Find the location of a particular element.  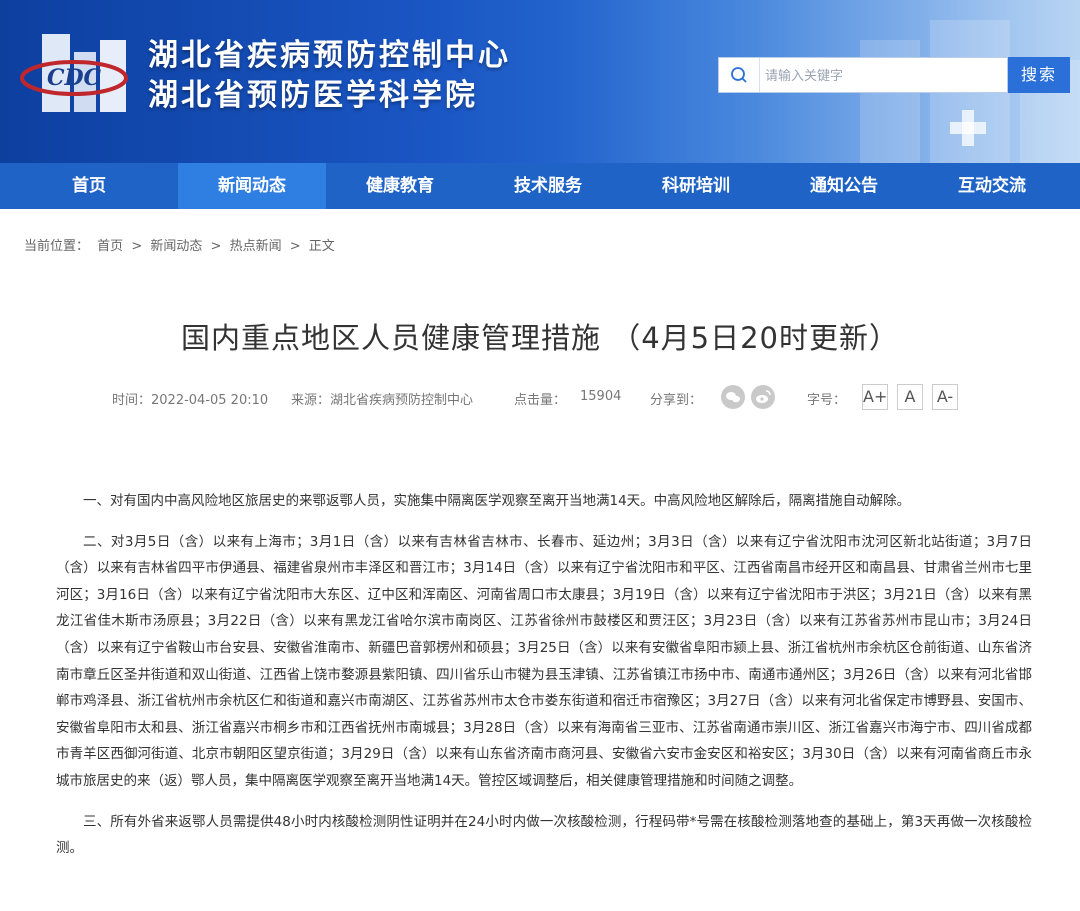

share-label: 分享到： is located at coordinates (676, 400).